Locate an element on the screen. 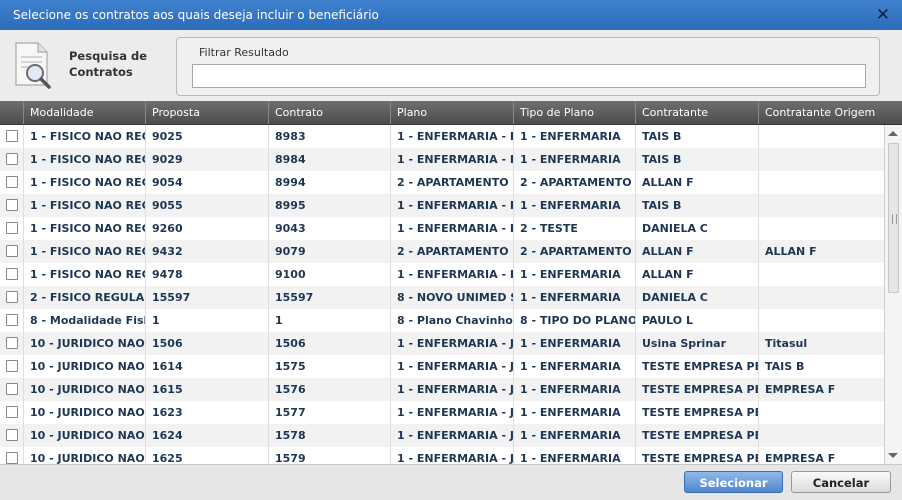 The height and width of the screenshot is (500, 902). cell-proposta: 9025 is located at coordinates (206, 136).